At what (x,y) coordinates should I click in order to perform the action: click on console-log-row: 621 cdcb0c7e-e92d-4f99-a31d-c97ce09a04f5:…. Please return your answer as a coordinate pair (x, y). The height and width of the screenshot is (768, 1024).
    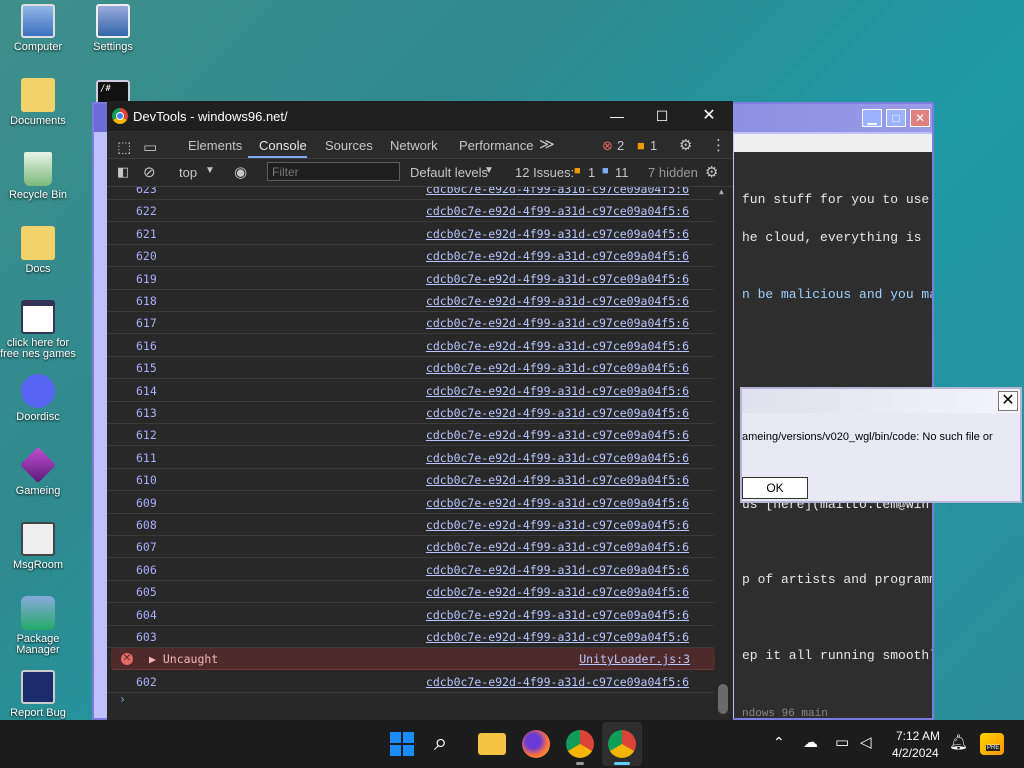
    Looking at the image, I should click on (410, 234).